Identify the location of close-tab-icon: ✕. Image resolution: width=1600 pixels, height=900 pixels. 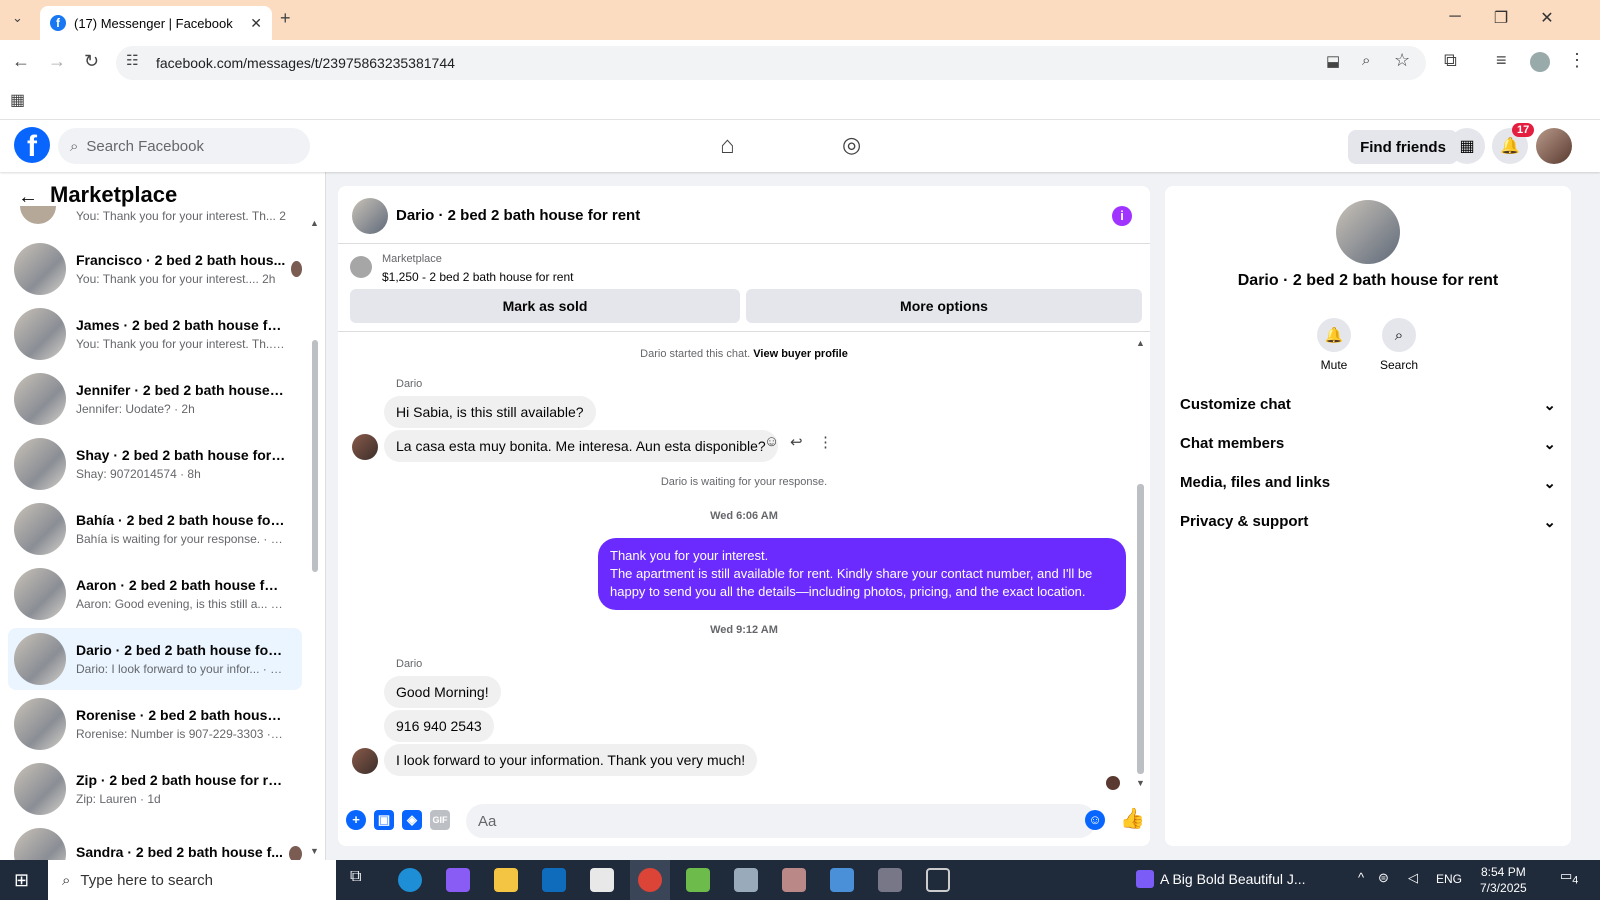
(256, 23).